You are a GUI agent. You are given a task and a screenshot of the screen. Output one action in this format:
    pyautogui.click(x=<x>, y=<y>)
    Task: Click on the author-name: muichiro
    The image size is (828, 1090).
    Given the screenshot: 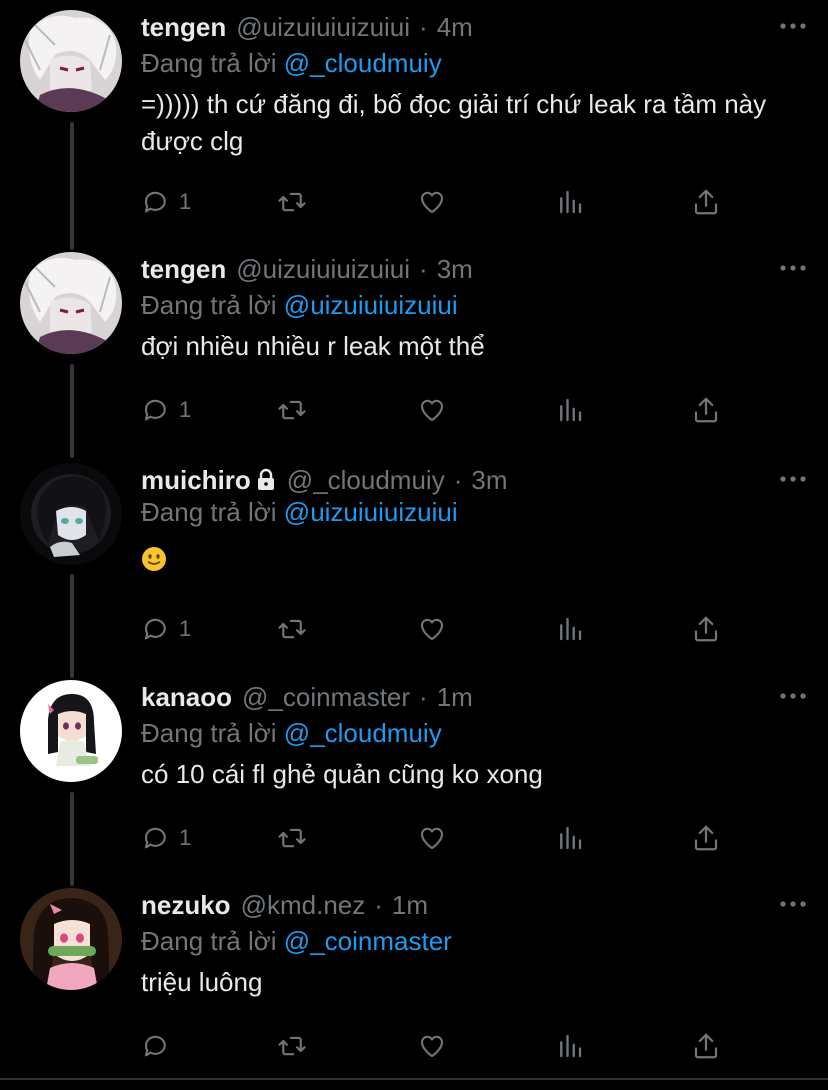 What is the action you would take?
    pyautogui.click(x=196, y=480)
    